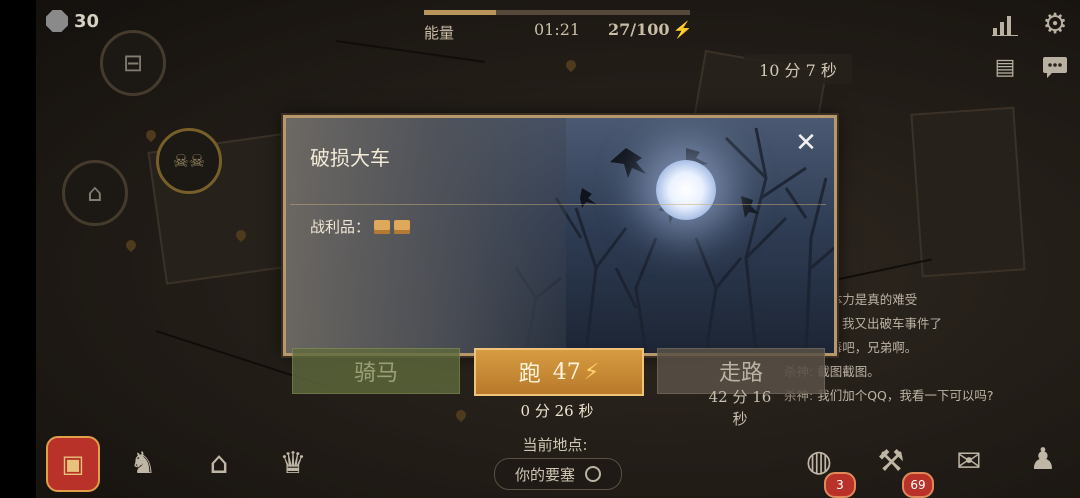 The height and width of the screenshot is (498, 1080). I want to click on walk-label: 走路, so click(740, 373).